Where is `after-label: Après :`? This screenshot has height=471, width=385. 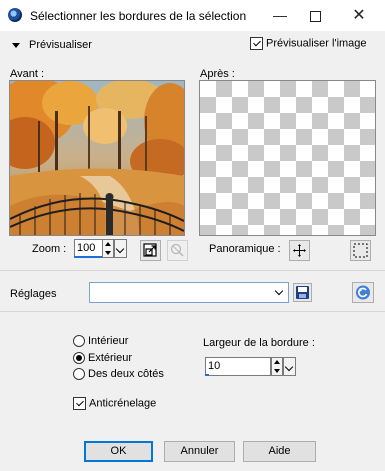 after-label: Après : is located at coordinates (217, 74).